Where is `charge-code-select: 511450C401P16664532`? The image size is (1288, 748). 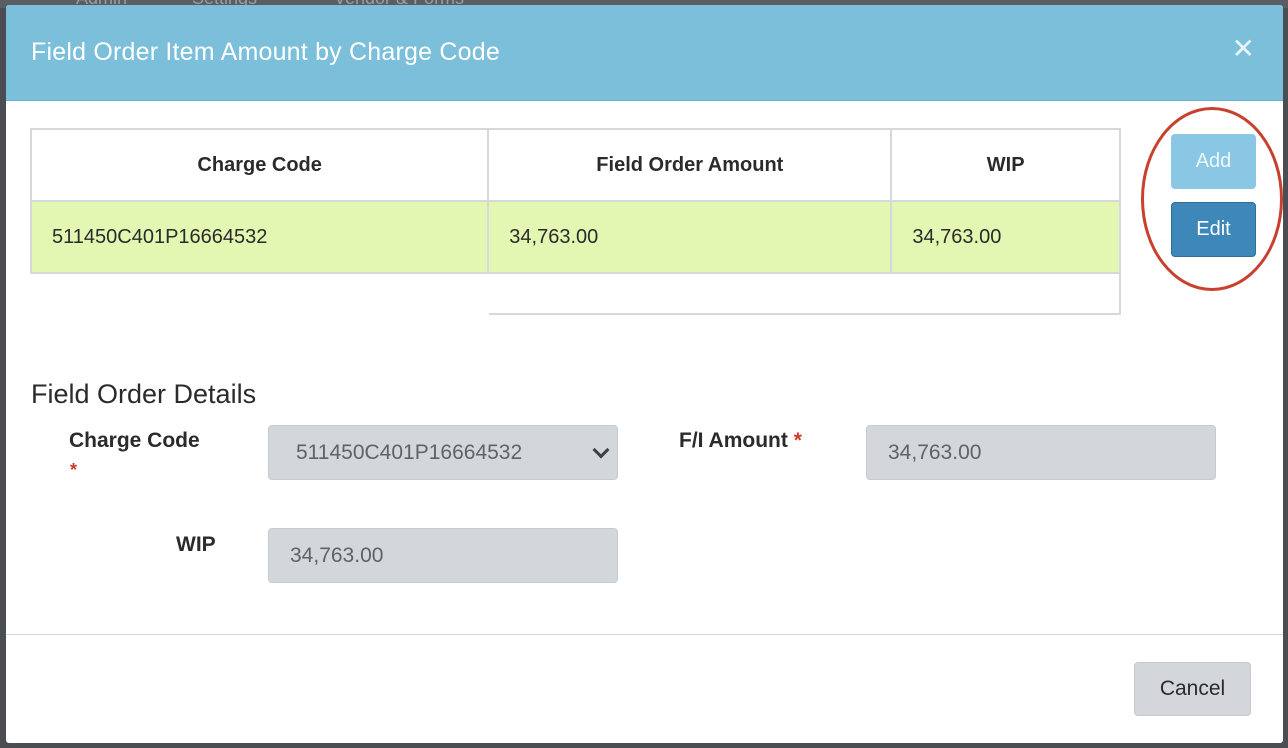
charge-code-select: 511450C401P16664532 is located at coordinates (443, 452).